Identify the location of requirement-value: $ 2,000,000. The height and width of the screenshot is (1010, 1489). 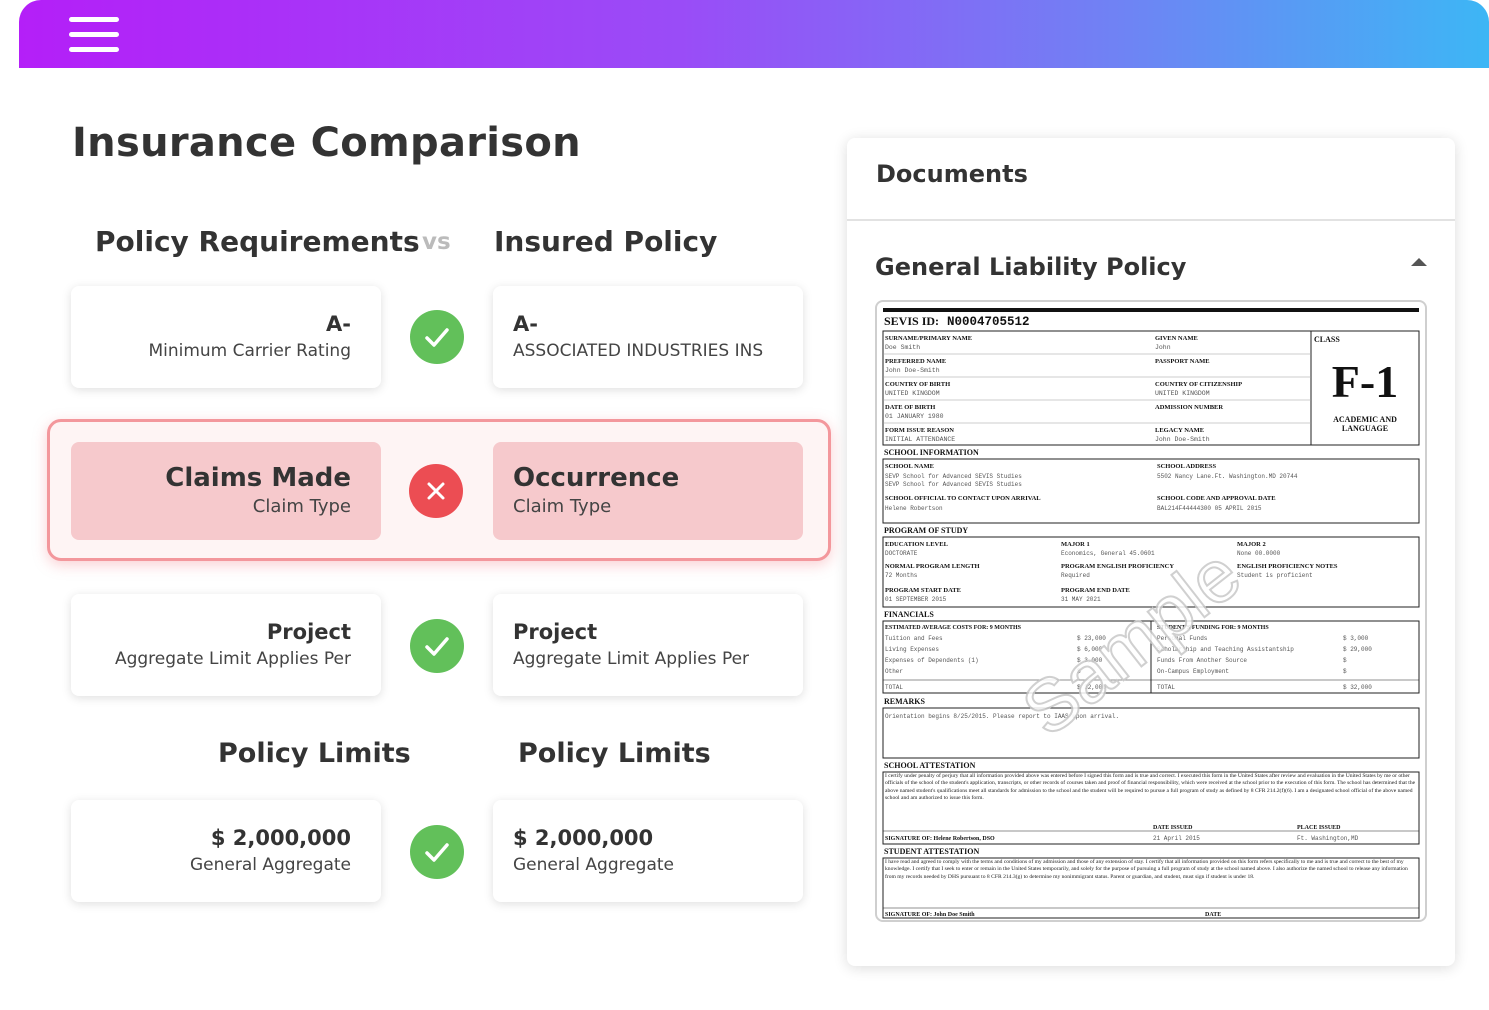
(280, 838).